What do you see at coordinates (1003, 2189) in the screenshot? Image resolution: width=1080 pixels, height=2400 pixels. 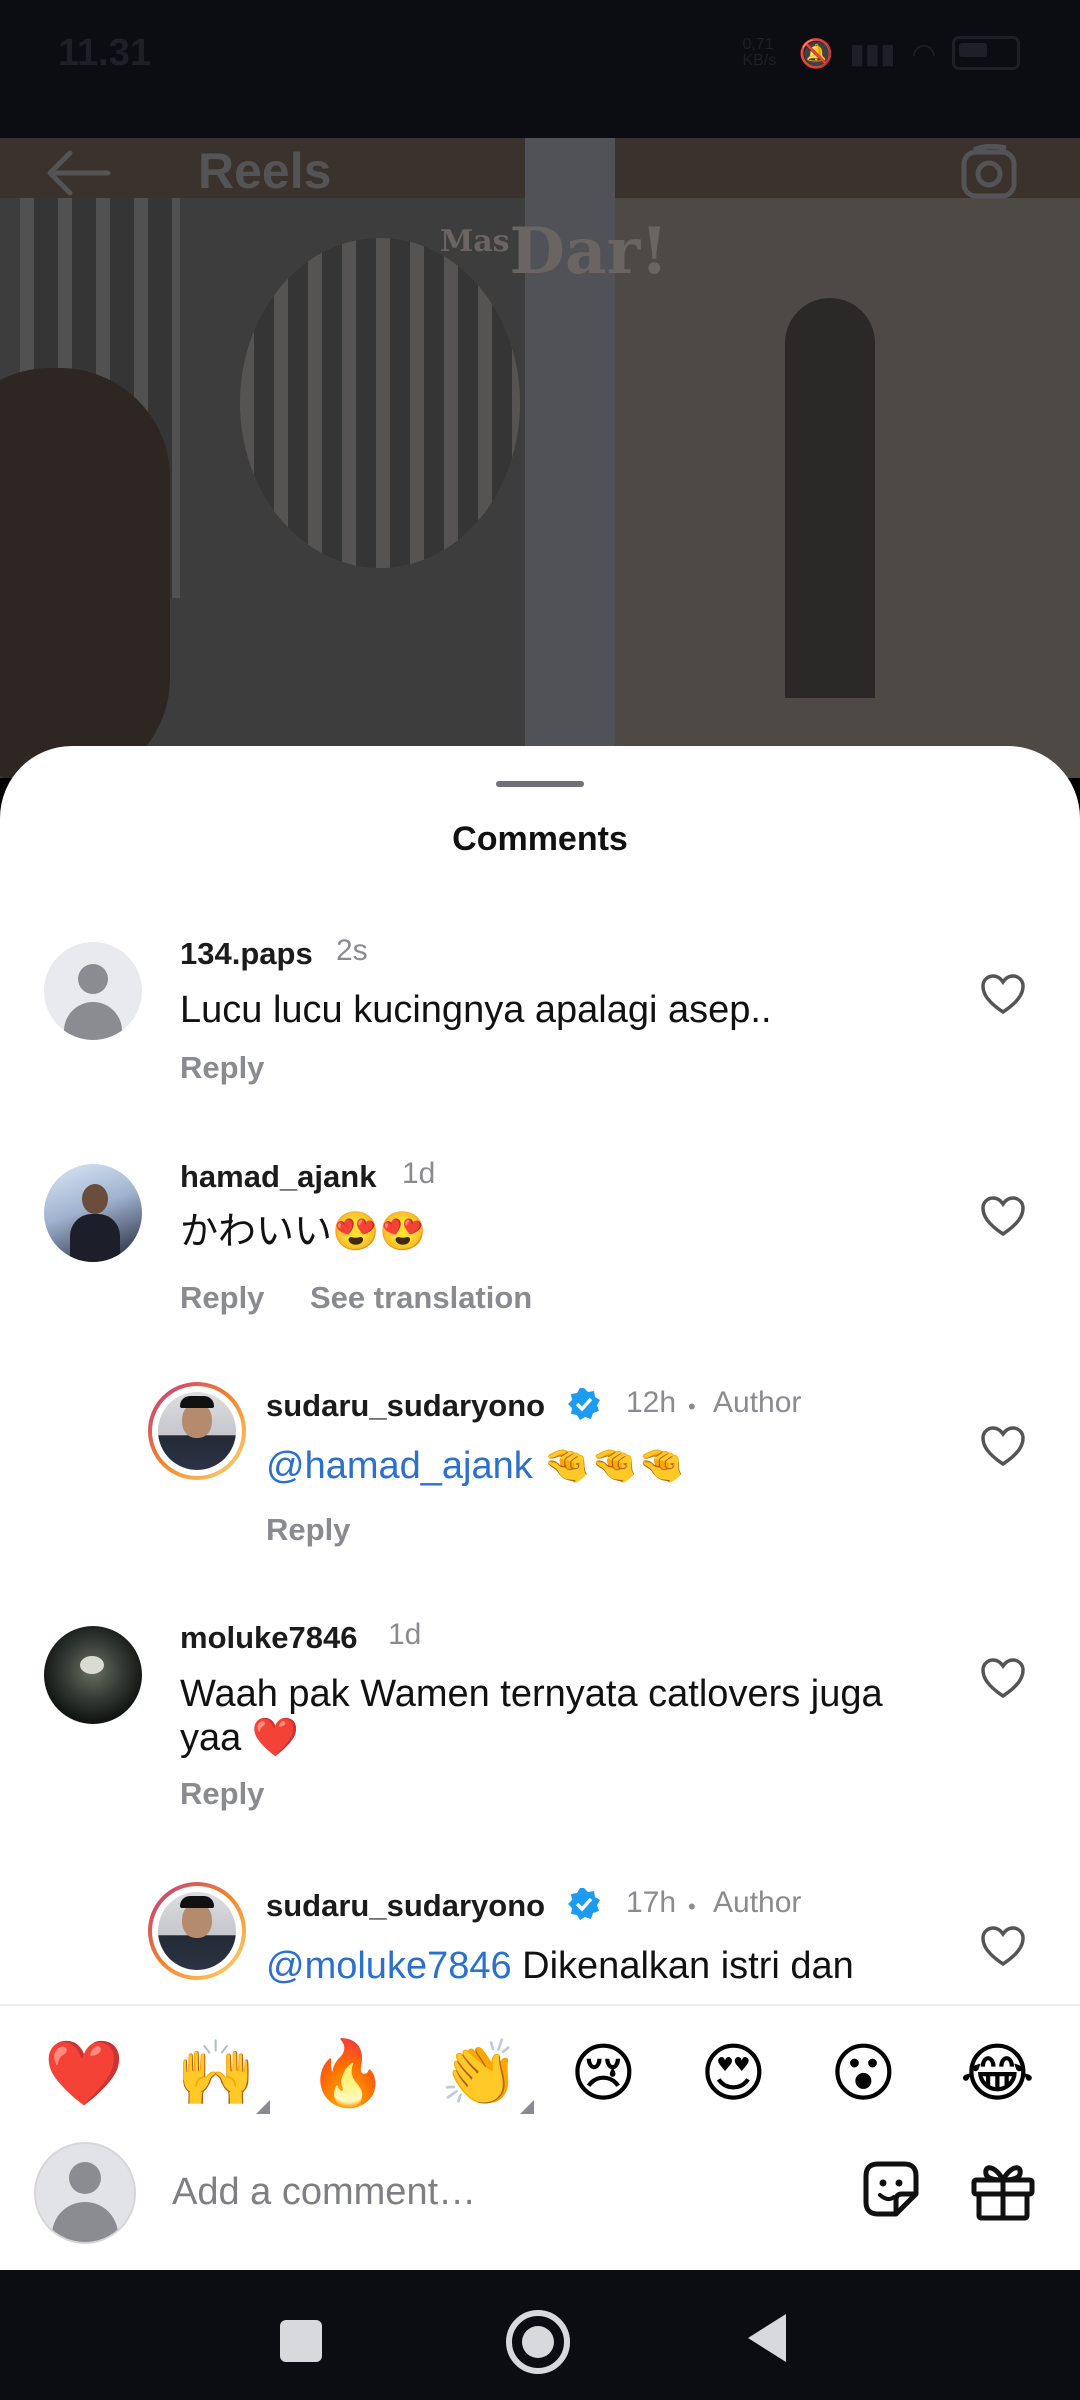 I see `gift-icon` at bounding box center [1003, 2189].